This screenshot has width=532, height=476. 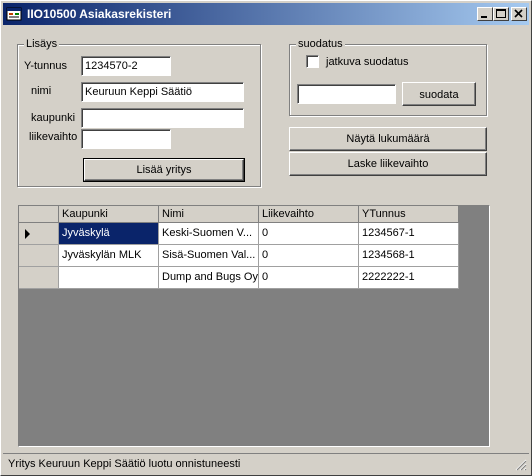 What do you see at coordinates (209, 278) in the screenshot?
I see `table-cell: Dump and Bugs Oy` at bounding box center [209, 278].